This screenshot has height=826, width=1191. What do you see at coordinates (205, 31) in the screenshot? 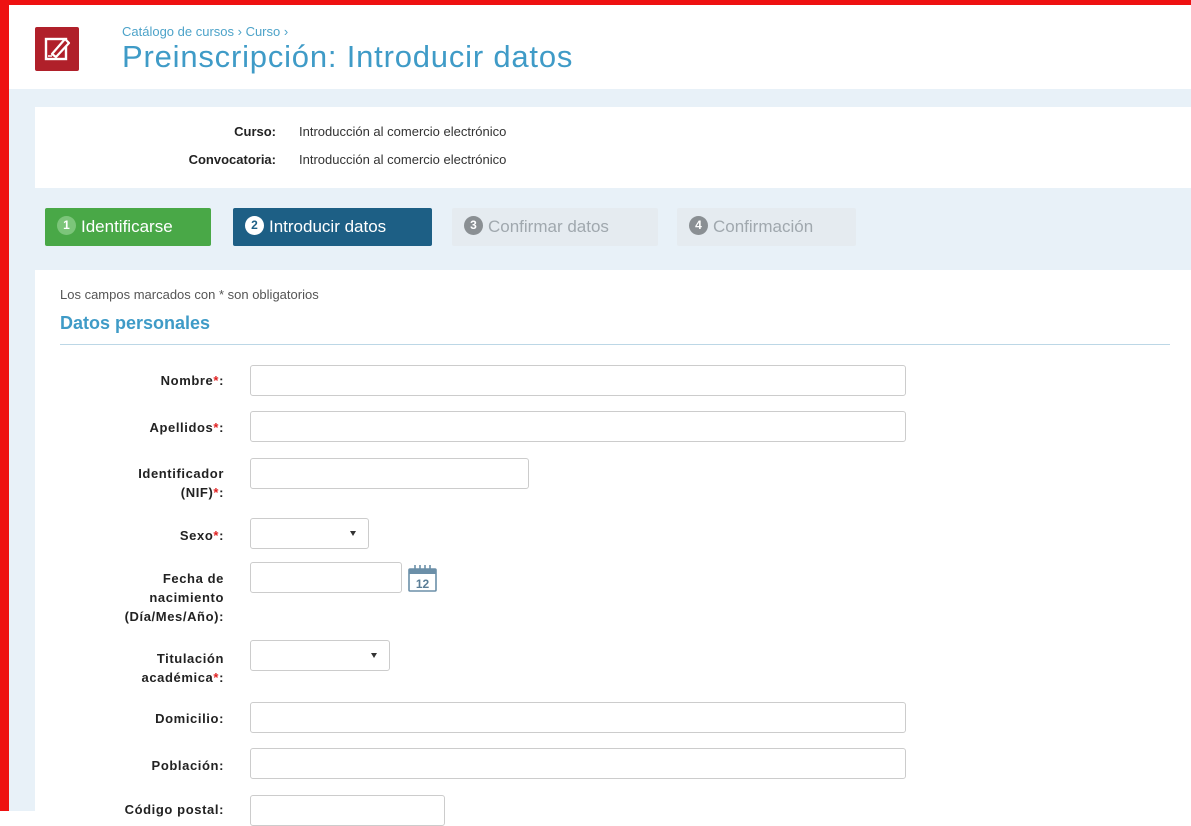
I see `breadcrumb: Catálogo de cursos › Curso ›` at bounding box center [205, 31].